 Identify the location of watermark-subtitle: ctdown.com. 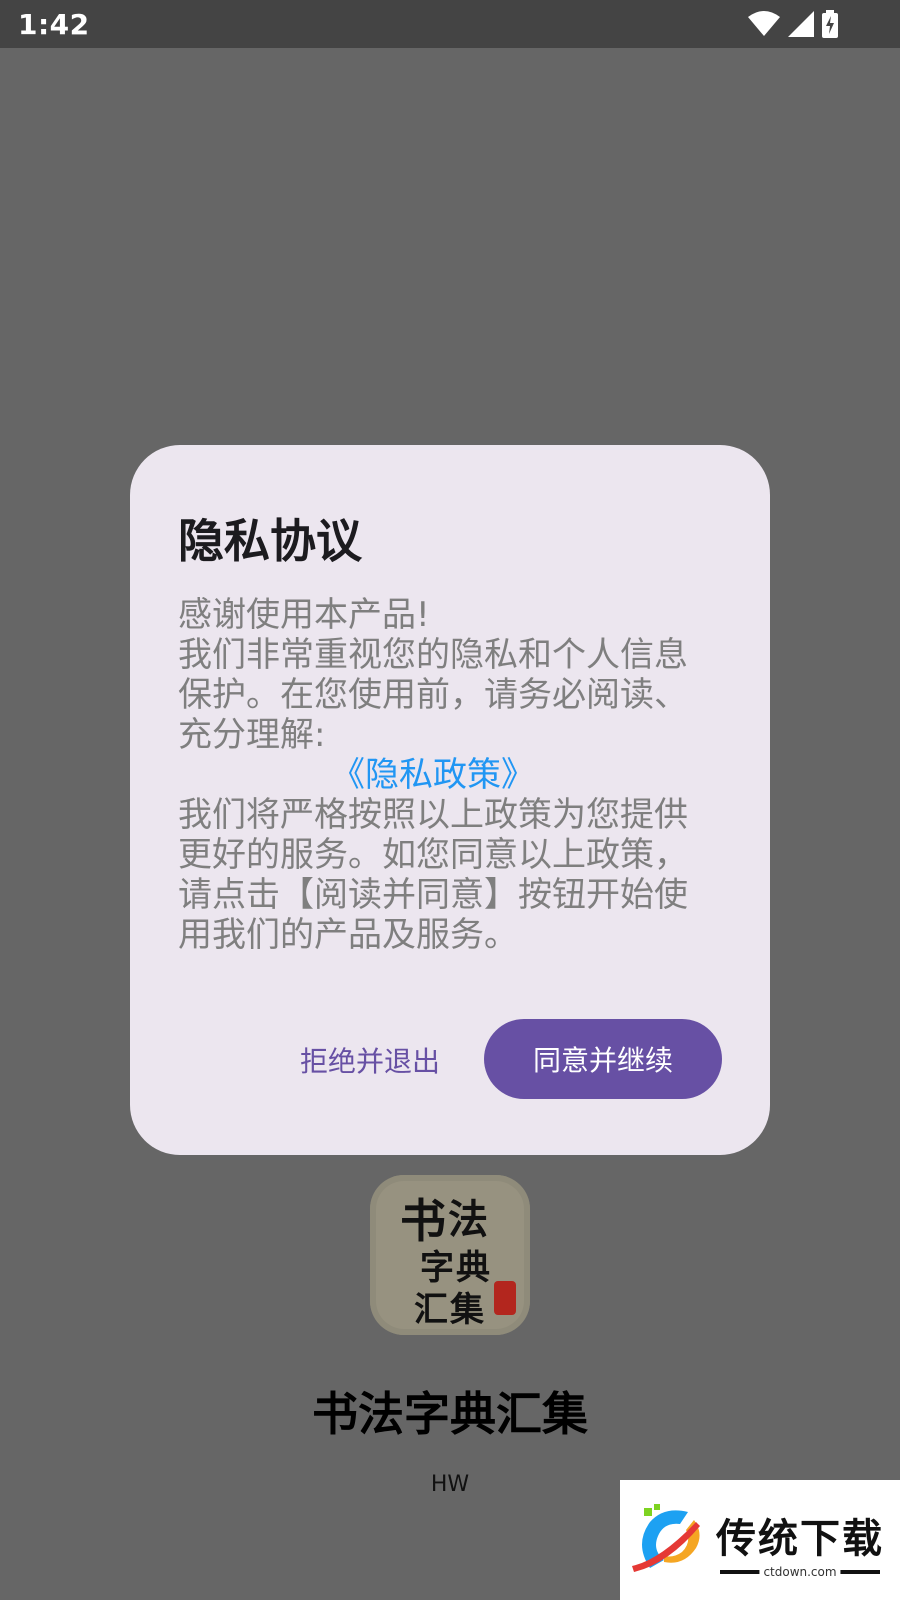
(800, 1572).